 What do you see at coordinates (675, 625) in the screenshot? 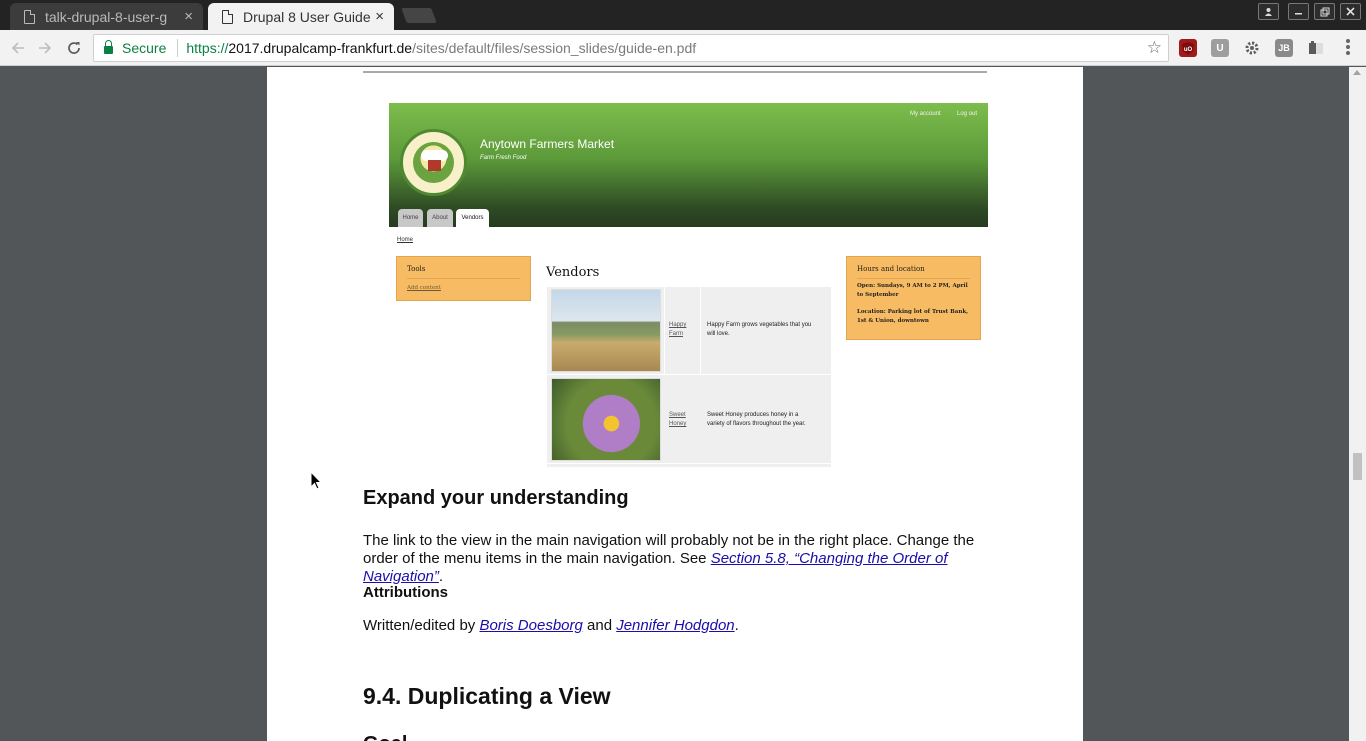
I see `author-link: Jennifer Hodgdon` at bounding box center [675, 625].